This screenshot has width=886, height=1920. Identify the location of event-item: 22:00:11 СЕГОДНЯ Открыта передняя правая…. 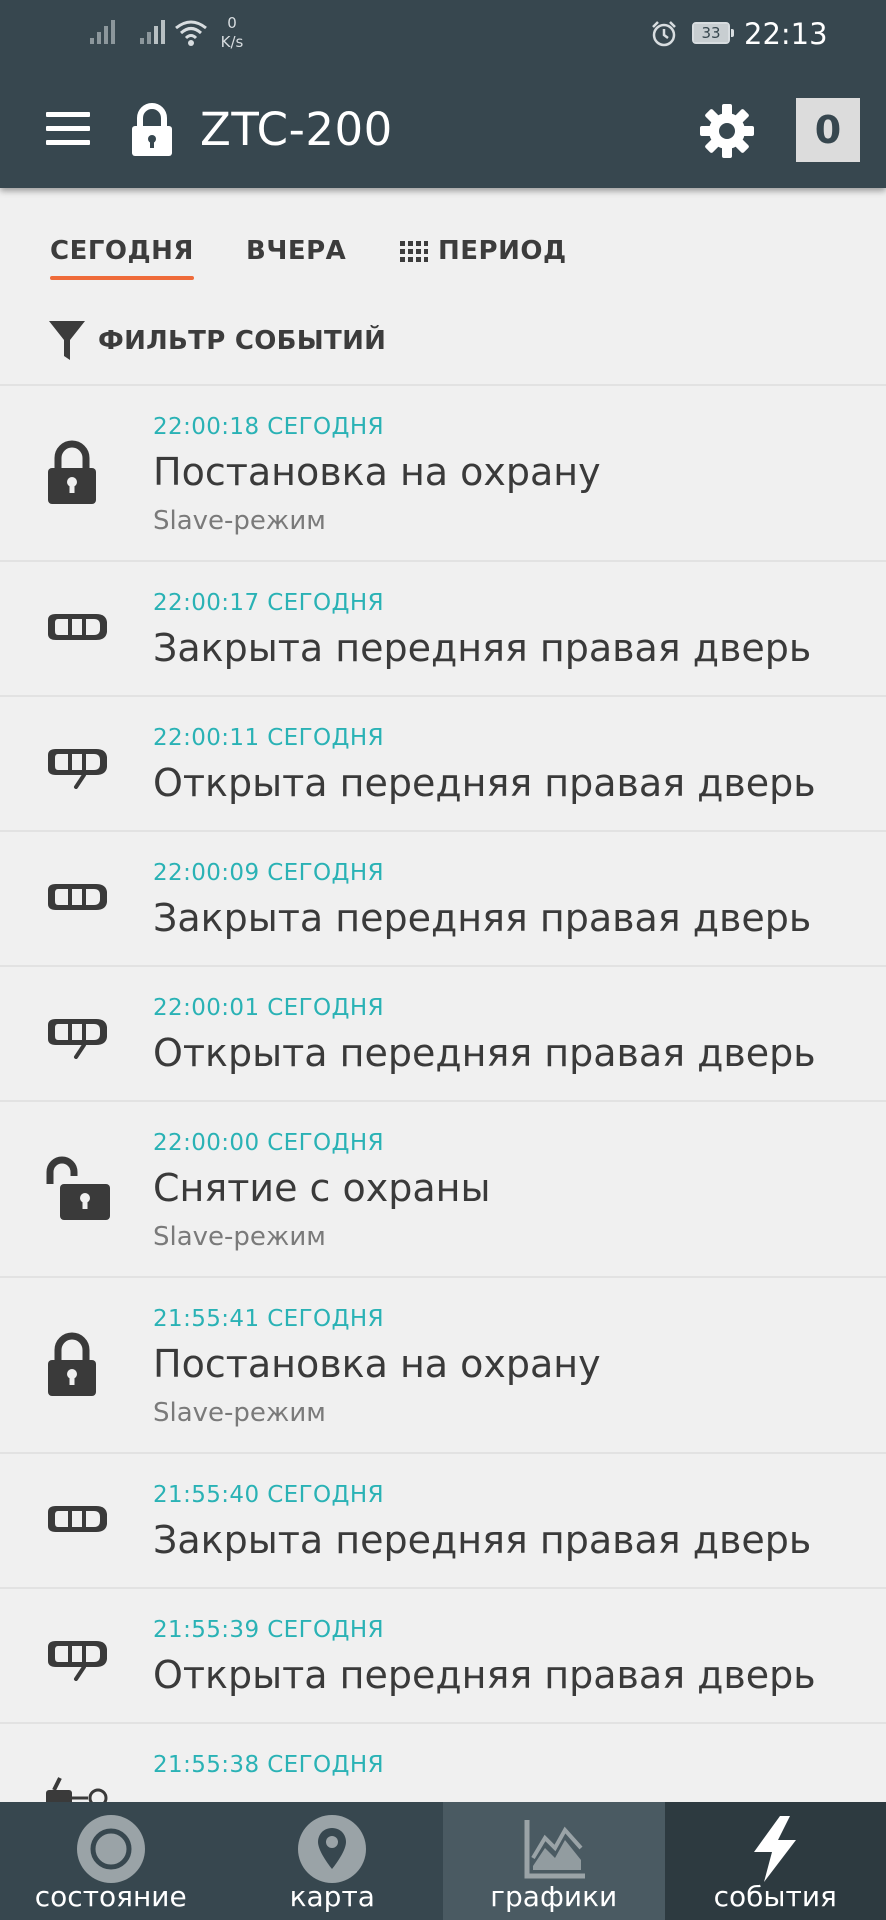
(443, 762).